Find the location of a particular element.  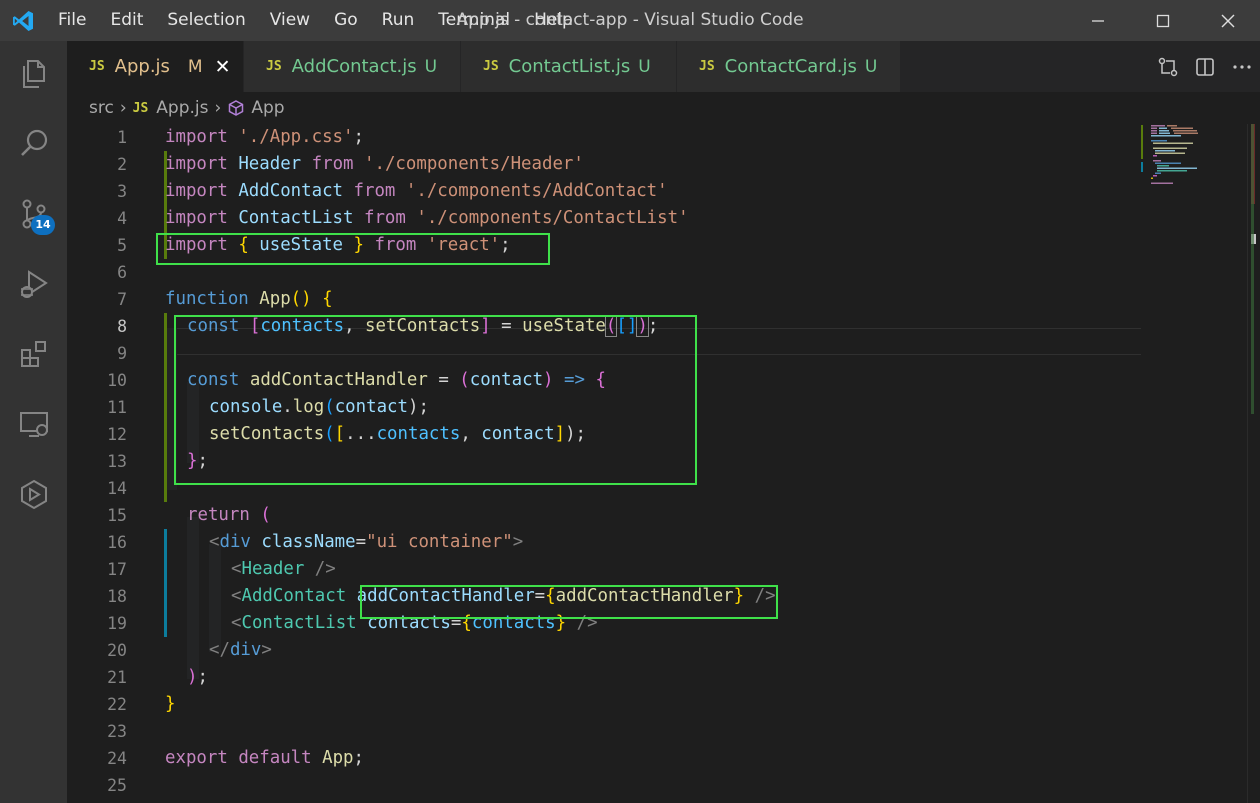

search-icon is located at coordinates (33, 142).